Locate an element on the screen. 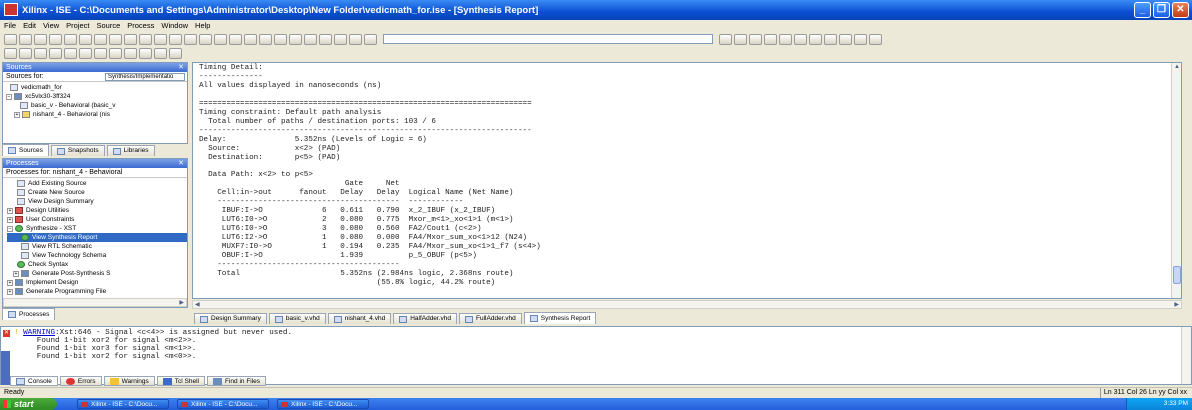  find-in-files-icon is located at coordinates (370, 39).